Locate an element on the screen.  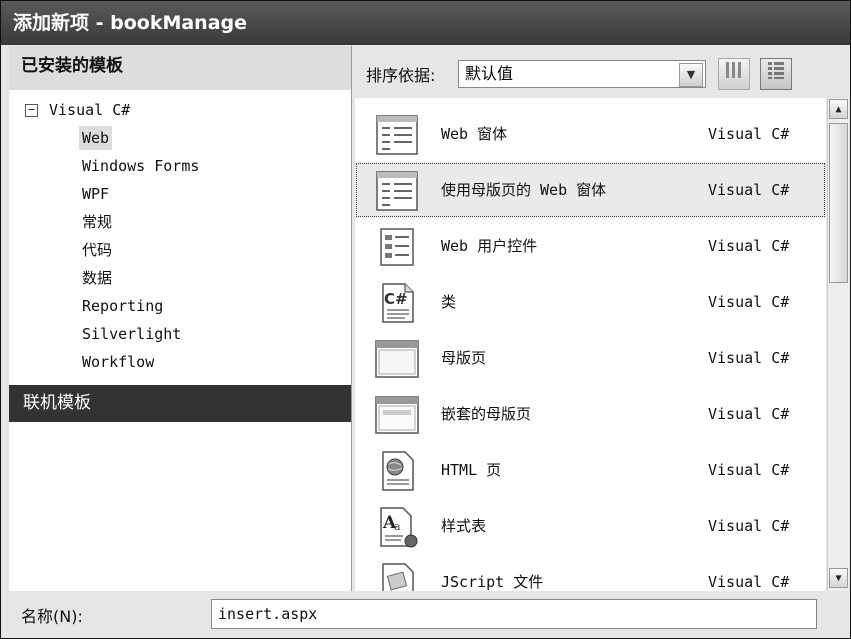
medium-icons-view-button is located at coordinates (734, 74).